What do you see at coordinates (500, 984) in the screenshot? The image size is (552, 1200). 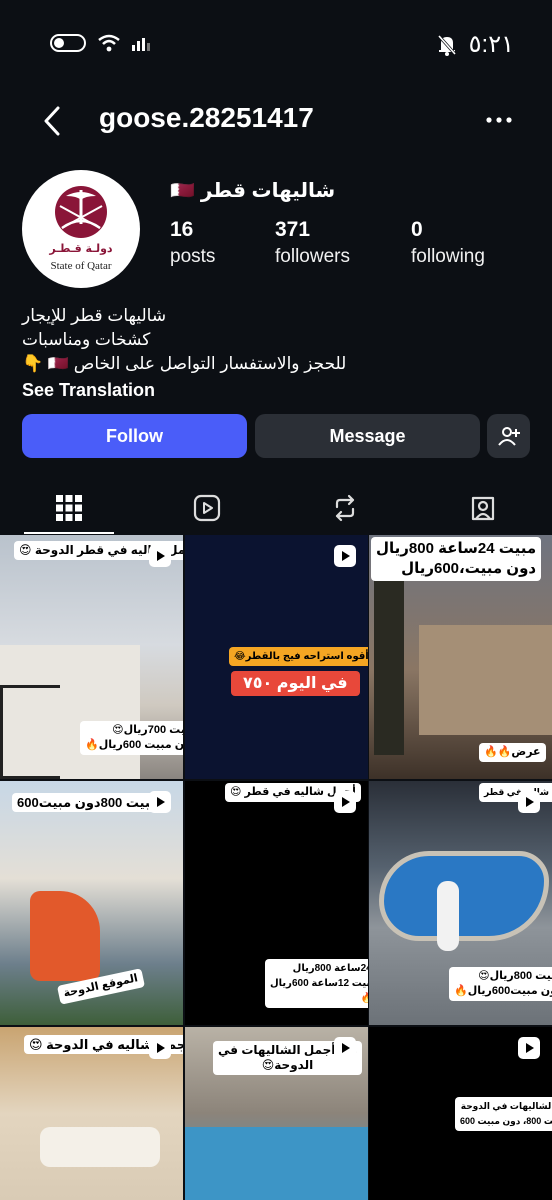 I see `post-caption-bottom: مبيت 800ريال😍 دون مبيت600ريال🔥` at bounding box center [500, 984].